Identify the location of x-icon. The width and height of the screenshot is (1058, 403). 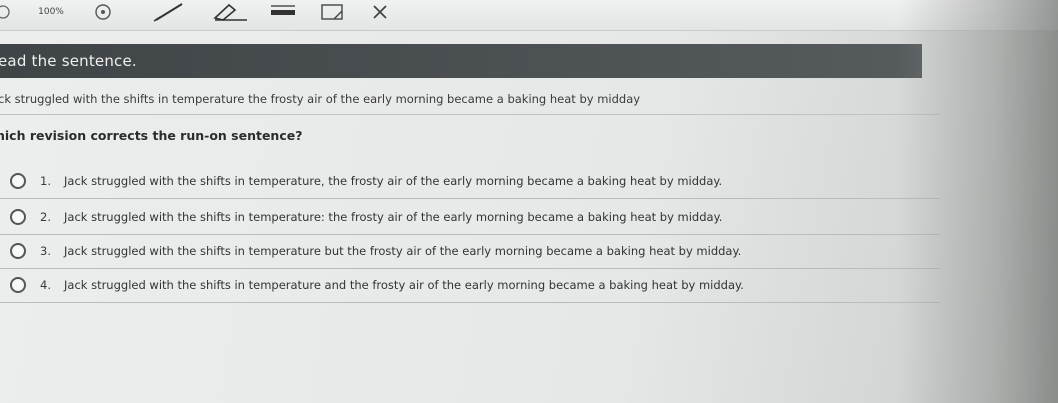
(380, 12).